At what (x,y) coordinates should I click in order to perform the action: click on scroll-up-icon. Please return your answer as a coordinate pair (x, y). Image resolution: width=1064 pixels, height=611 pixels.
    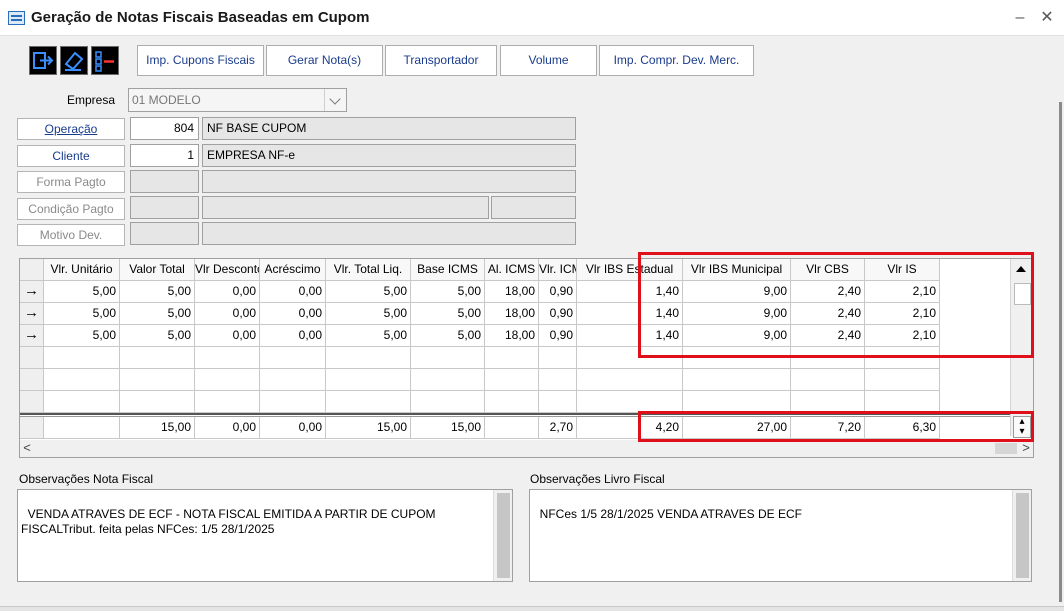
    Looking at the image, I should click on (1021, 269).